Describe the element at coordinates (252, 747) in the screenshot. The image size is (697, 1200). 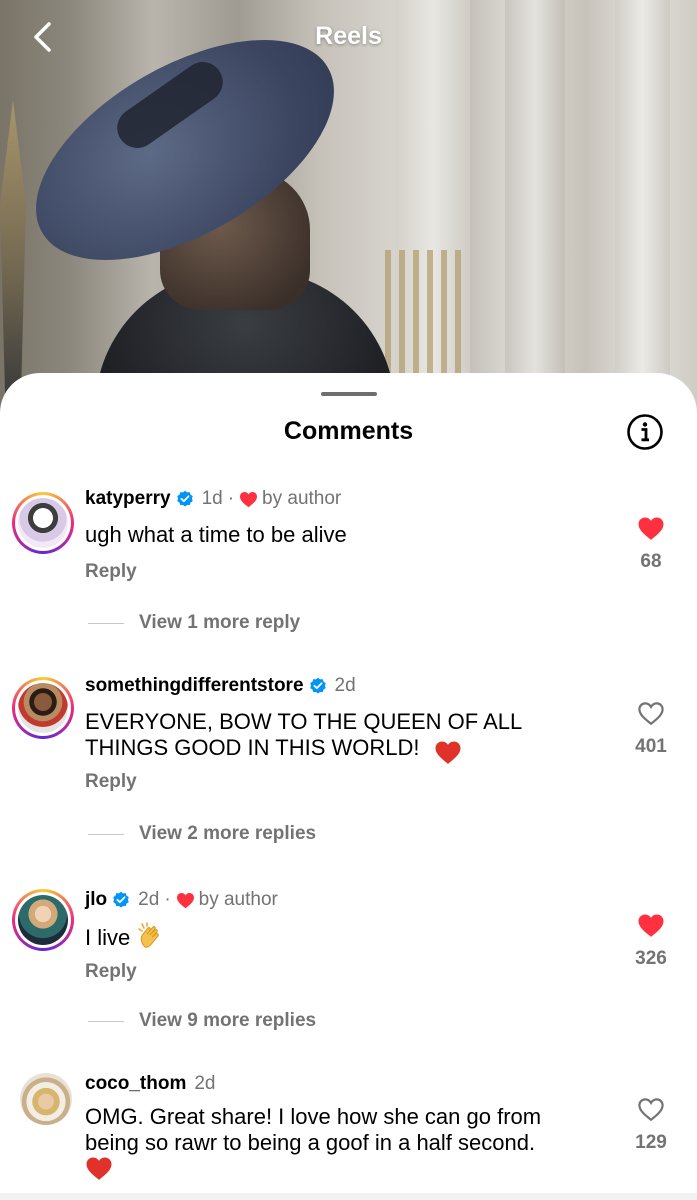
I see `comment-text-line-content: THINGS GOOD IN THIS WORLD!` at that location.